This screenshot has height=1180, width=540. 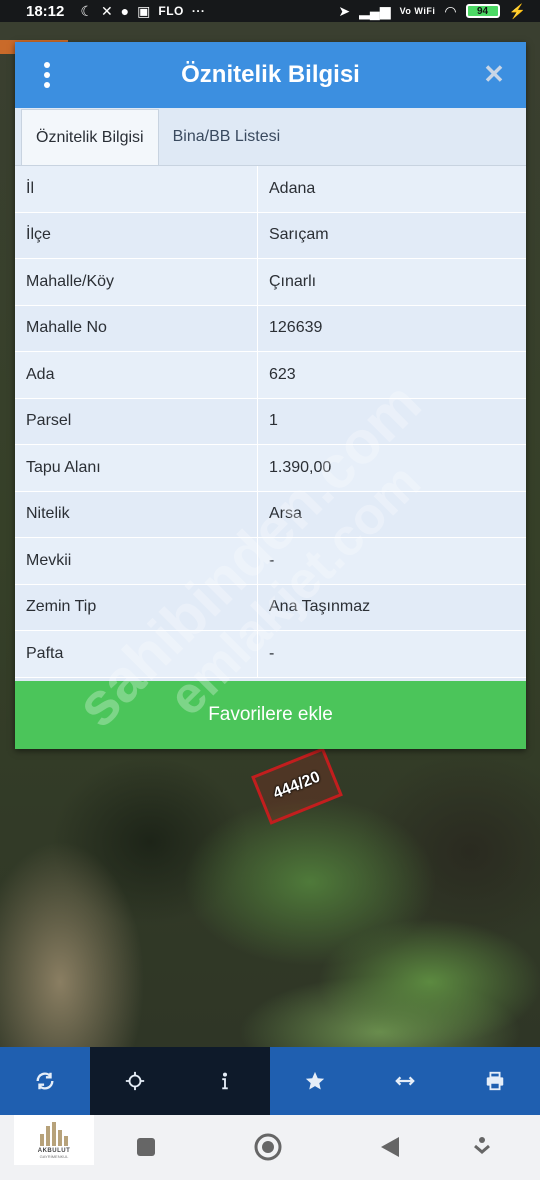 I want to click on locate-button, so click(x=135, y=1081).